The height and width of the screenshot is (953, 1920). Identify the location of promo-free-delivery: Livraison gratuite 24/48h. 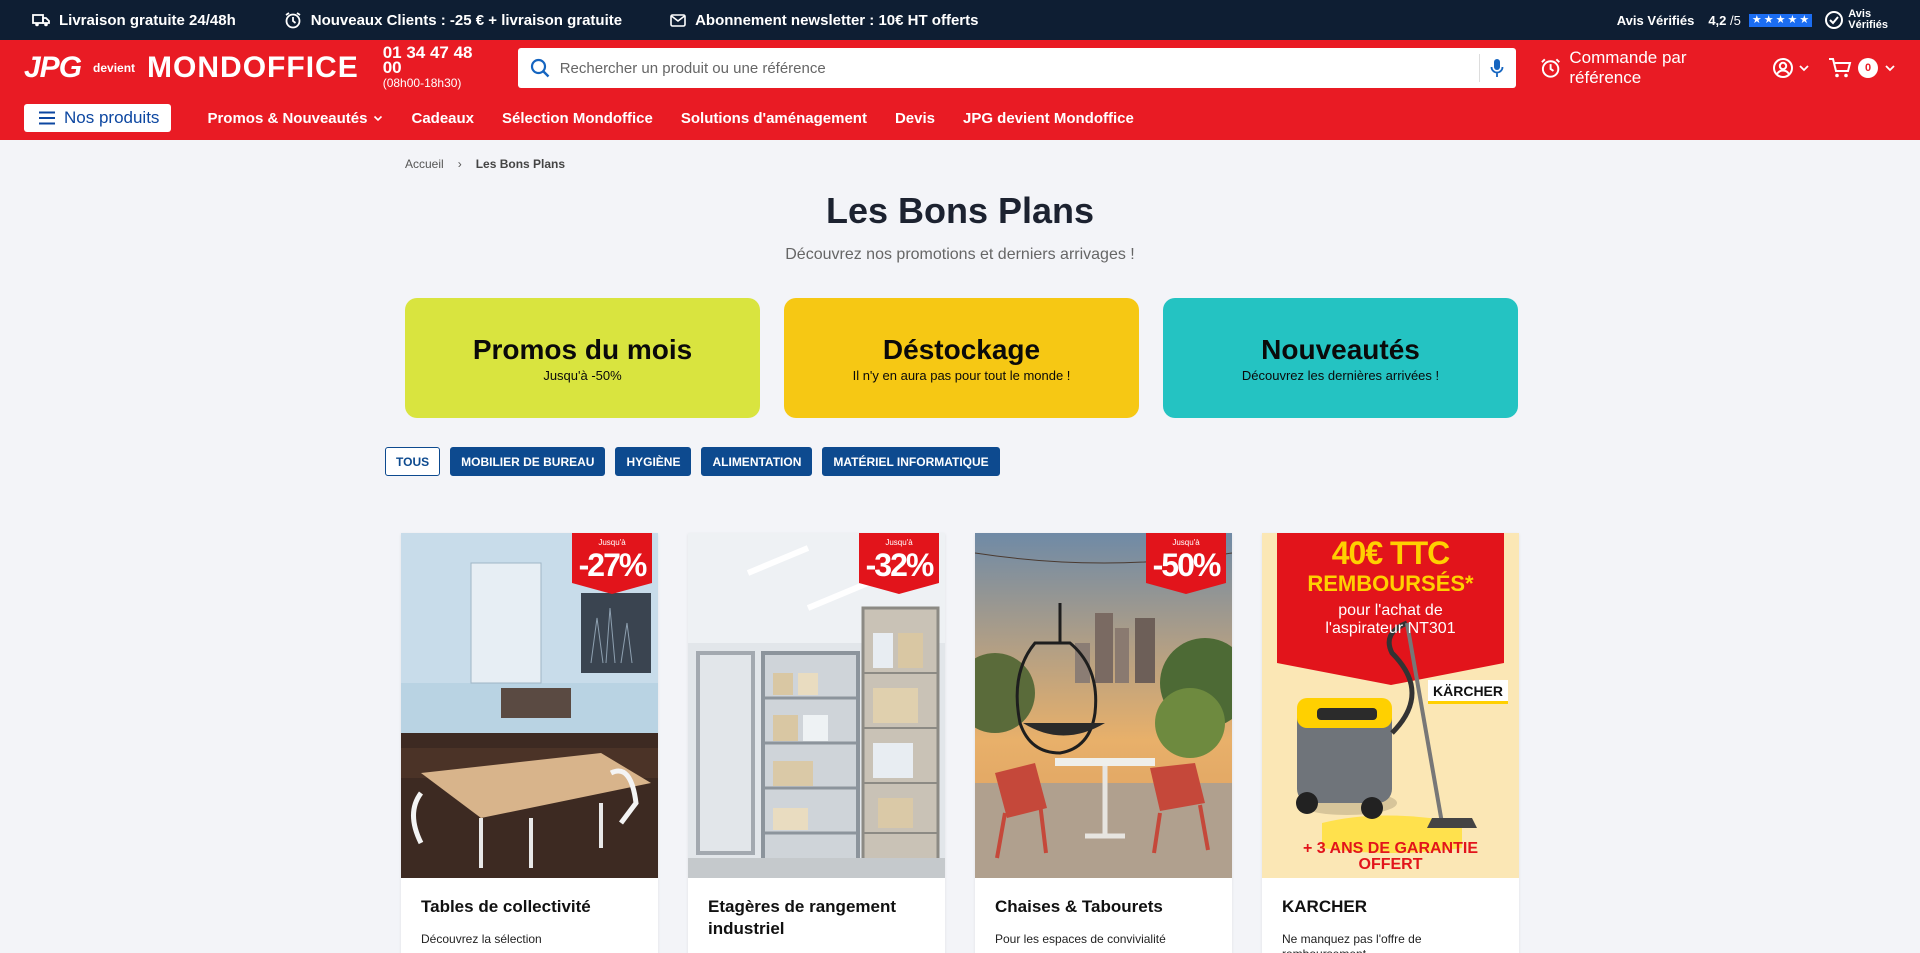
(134, 20).